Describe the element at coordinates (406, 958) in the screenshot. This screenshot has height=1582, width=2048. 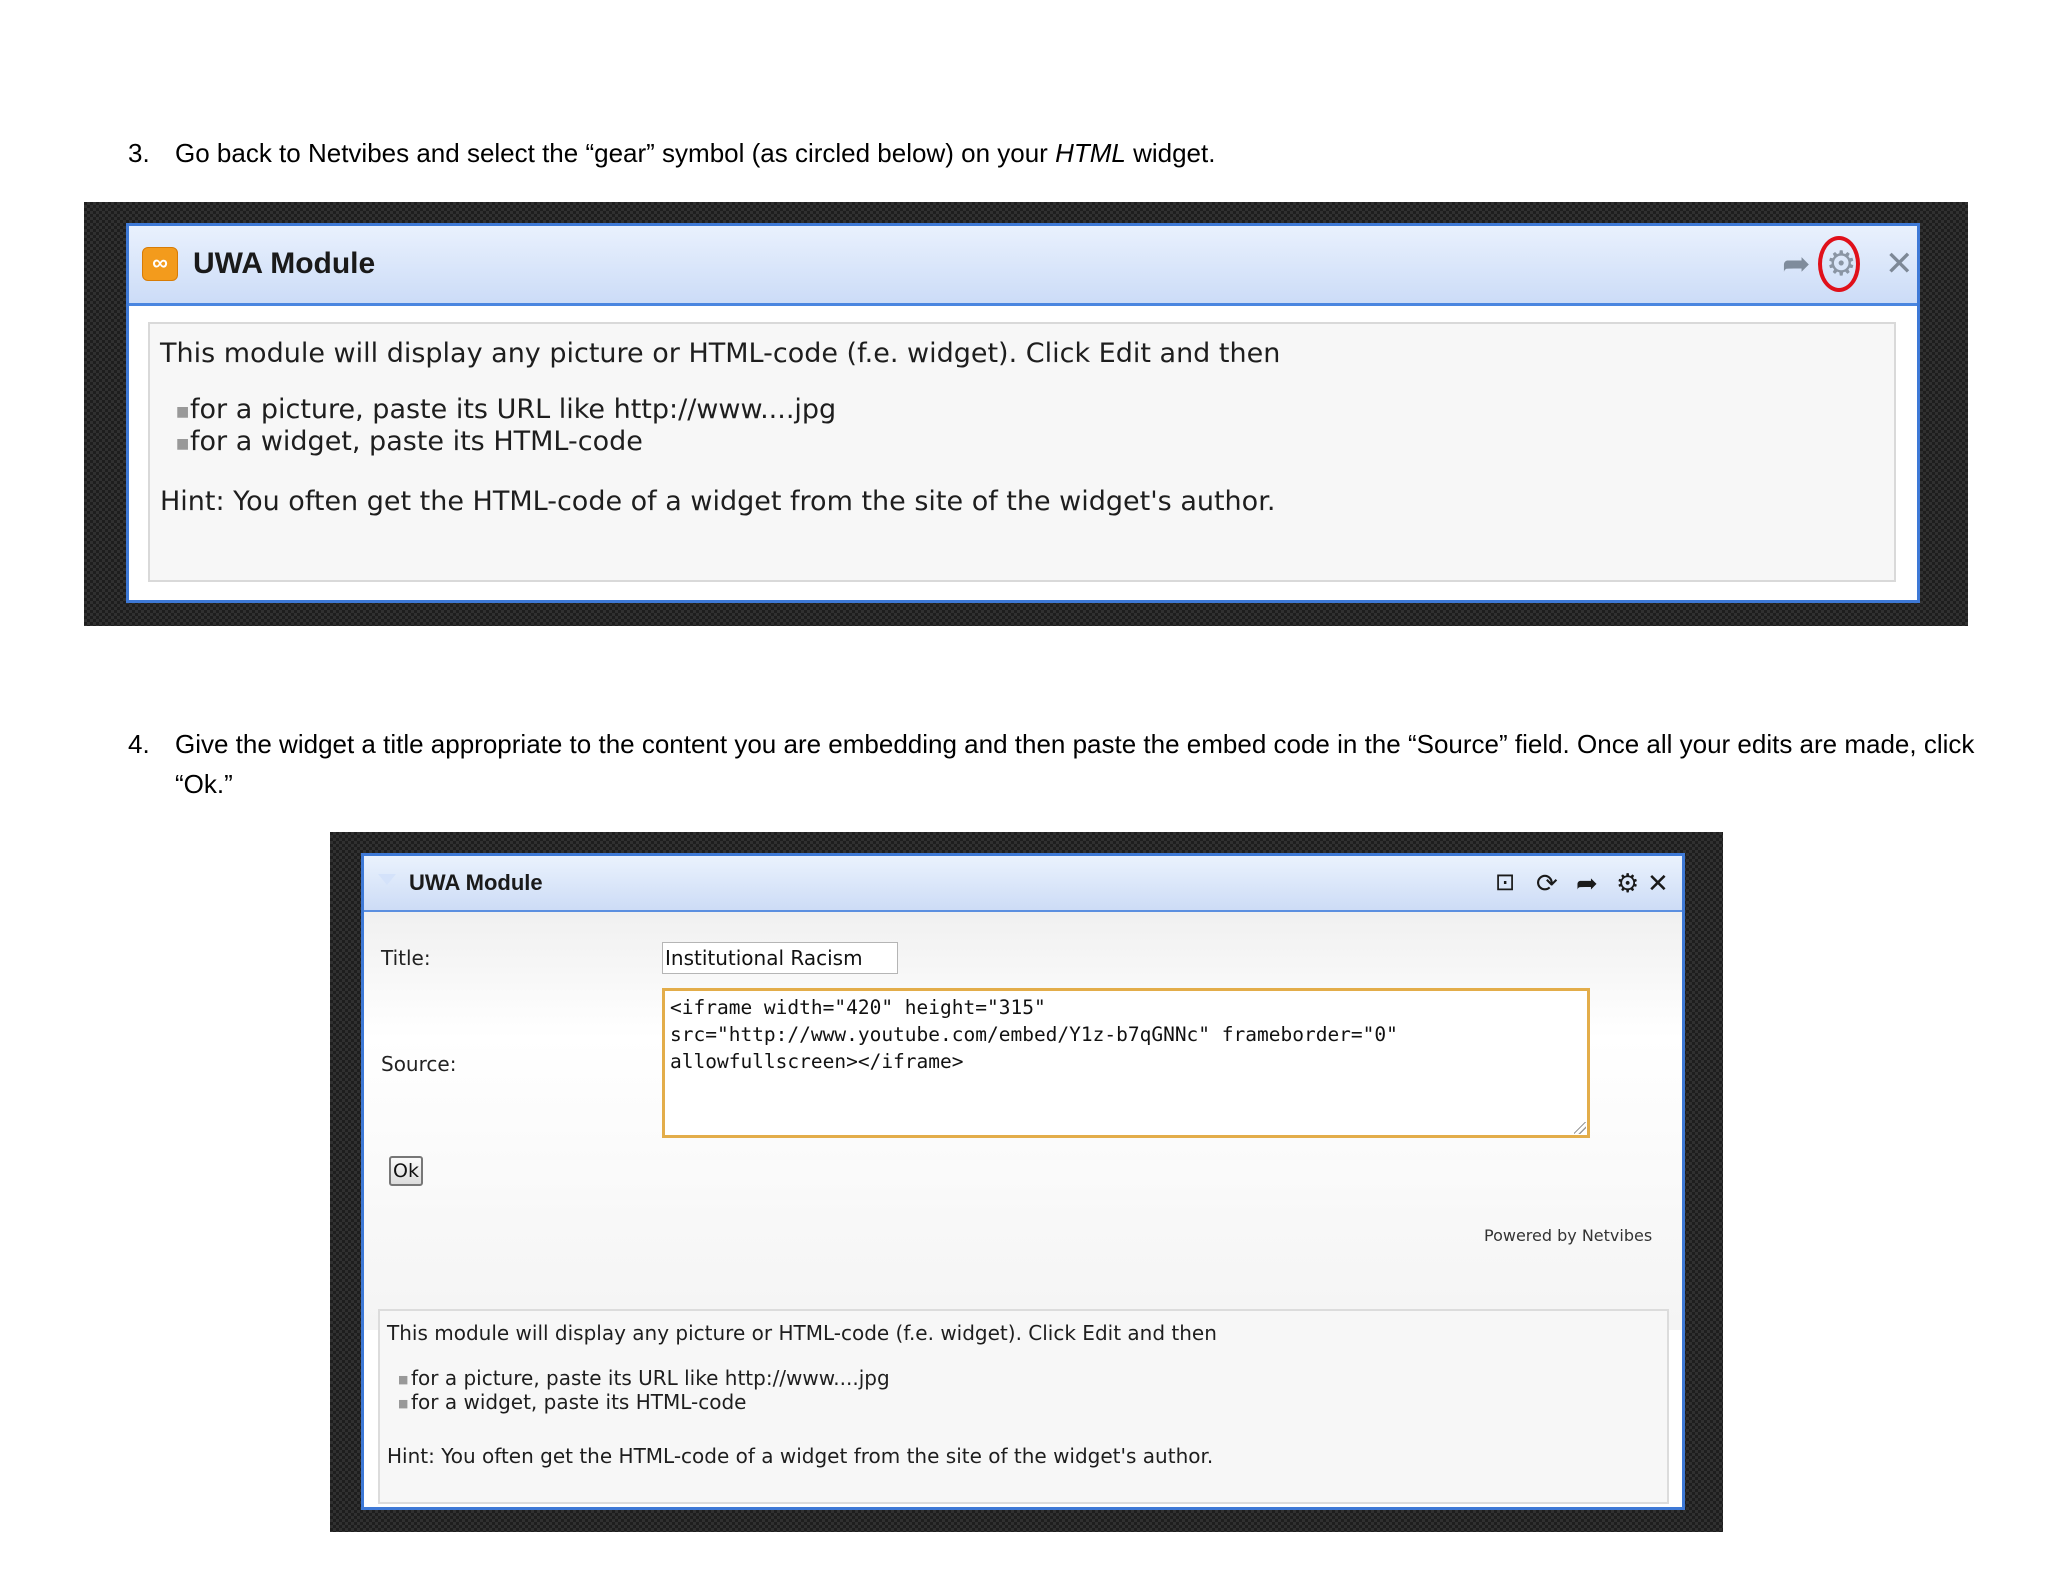
I see `title-label: Title:` at that location.